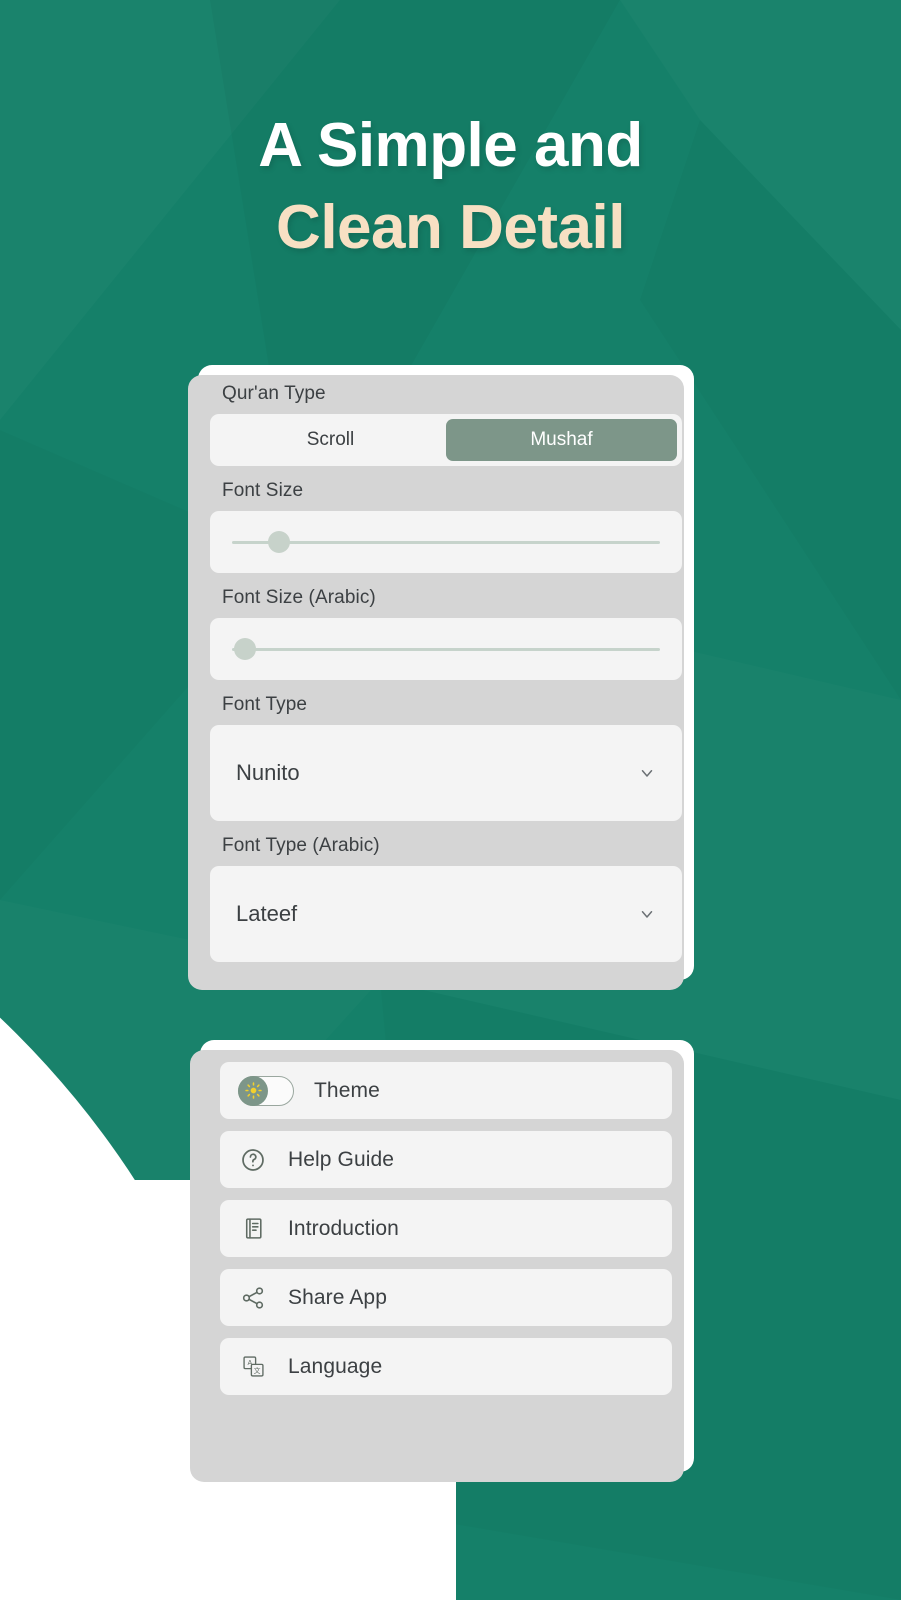  I want to click on menu-item-share-app: Share App, so click(446, 1297).